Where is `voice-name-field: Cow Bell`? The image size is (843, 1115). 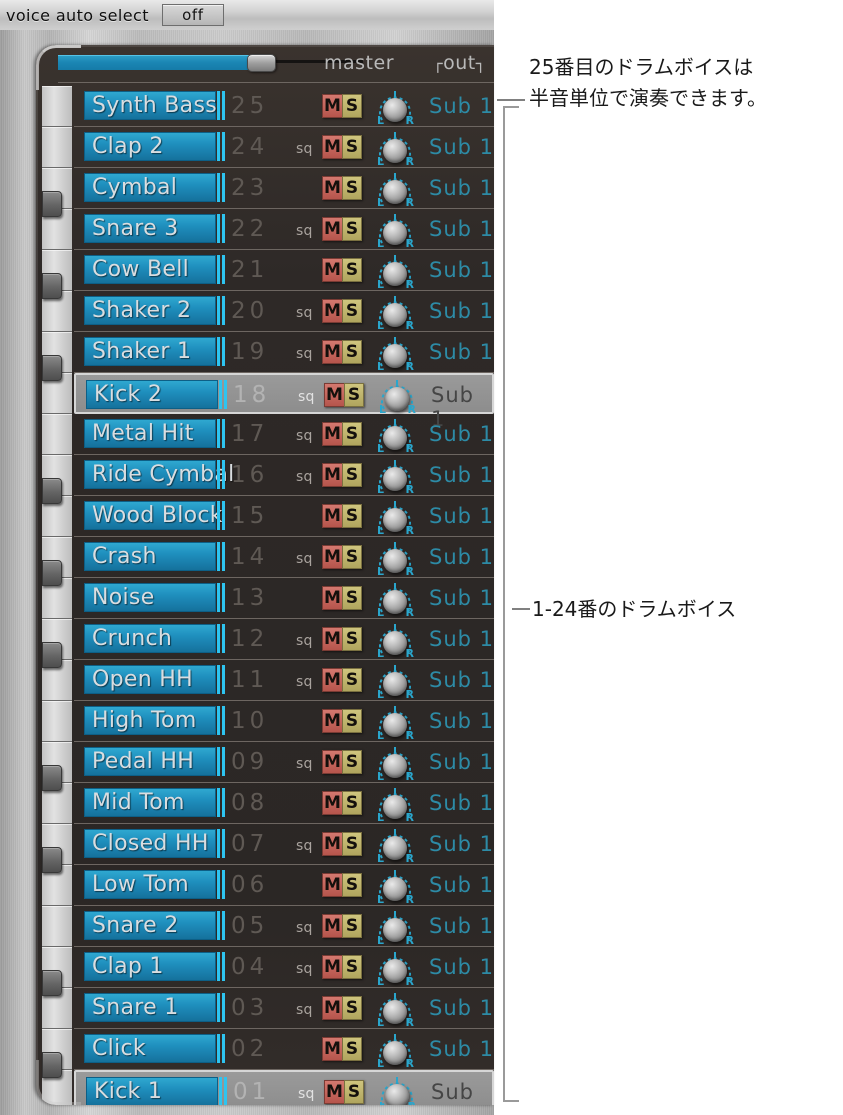
voice-name-field: Cow Bell is located at coordinates (150, 269).